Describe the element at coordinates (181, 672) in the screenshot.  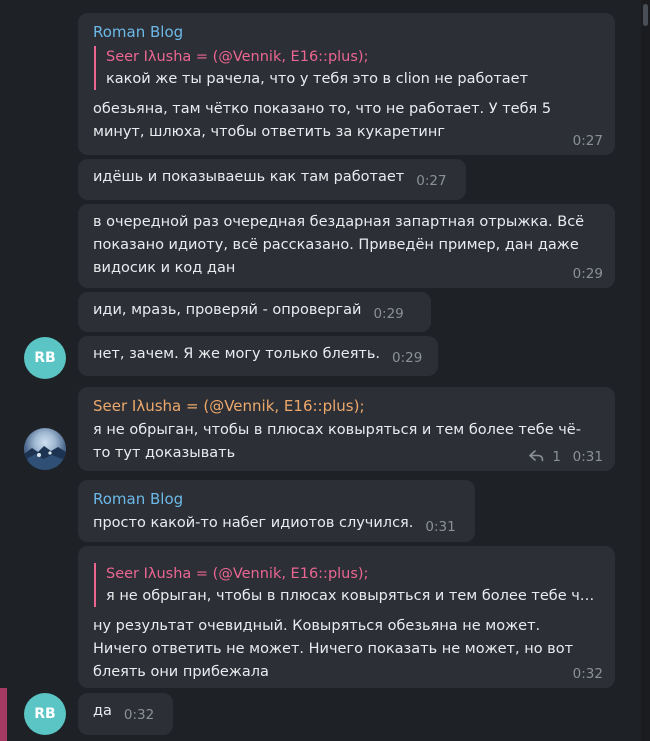
I see `message-text: блеять они прибежала` at that location.